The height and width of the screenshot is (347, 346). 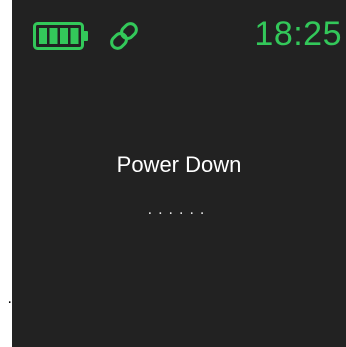 What do you see at coordinates (124, 36) in the screenshot?
I see `link-icon` at bounding box center [124, 36].